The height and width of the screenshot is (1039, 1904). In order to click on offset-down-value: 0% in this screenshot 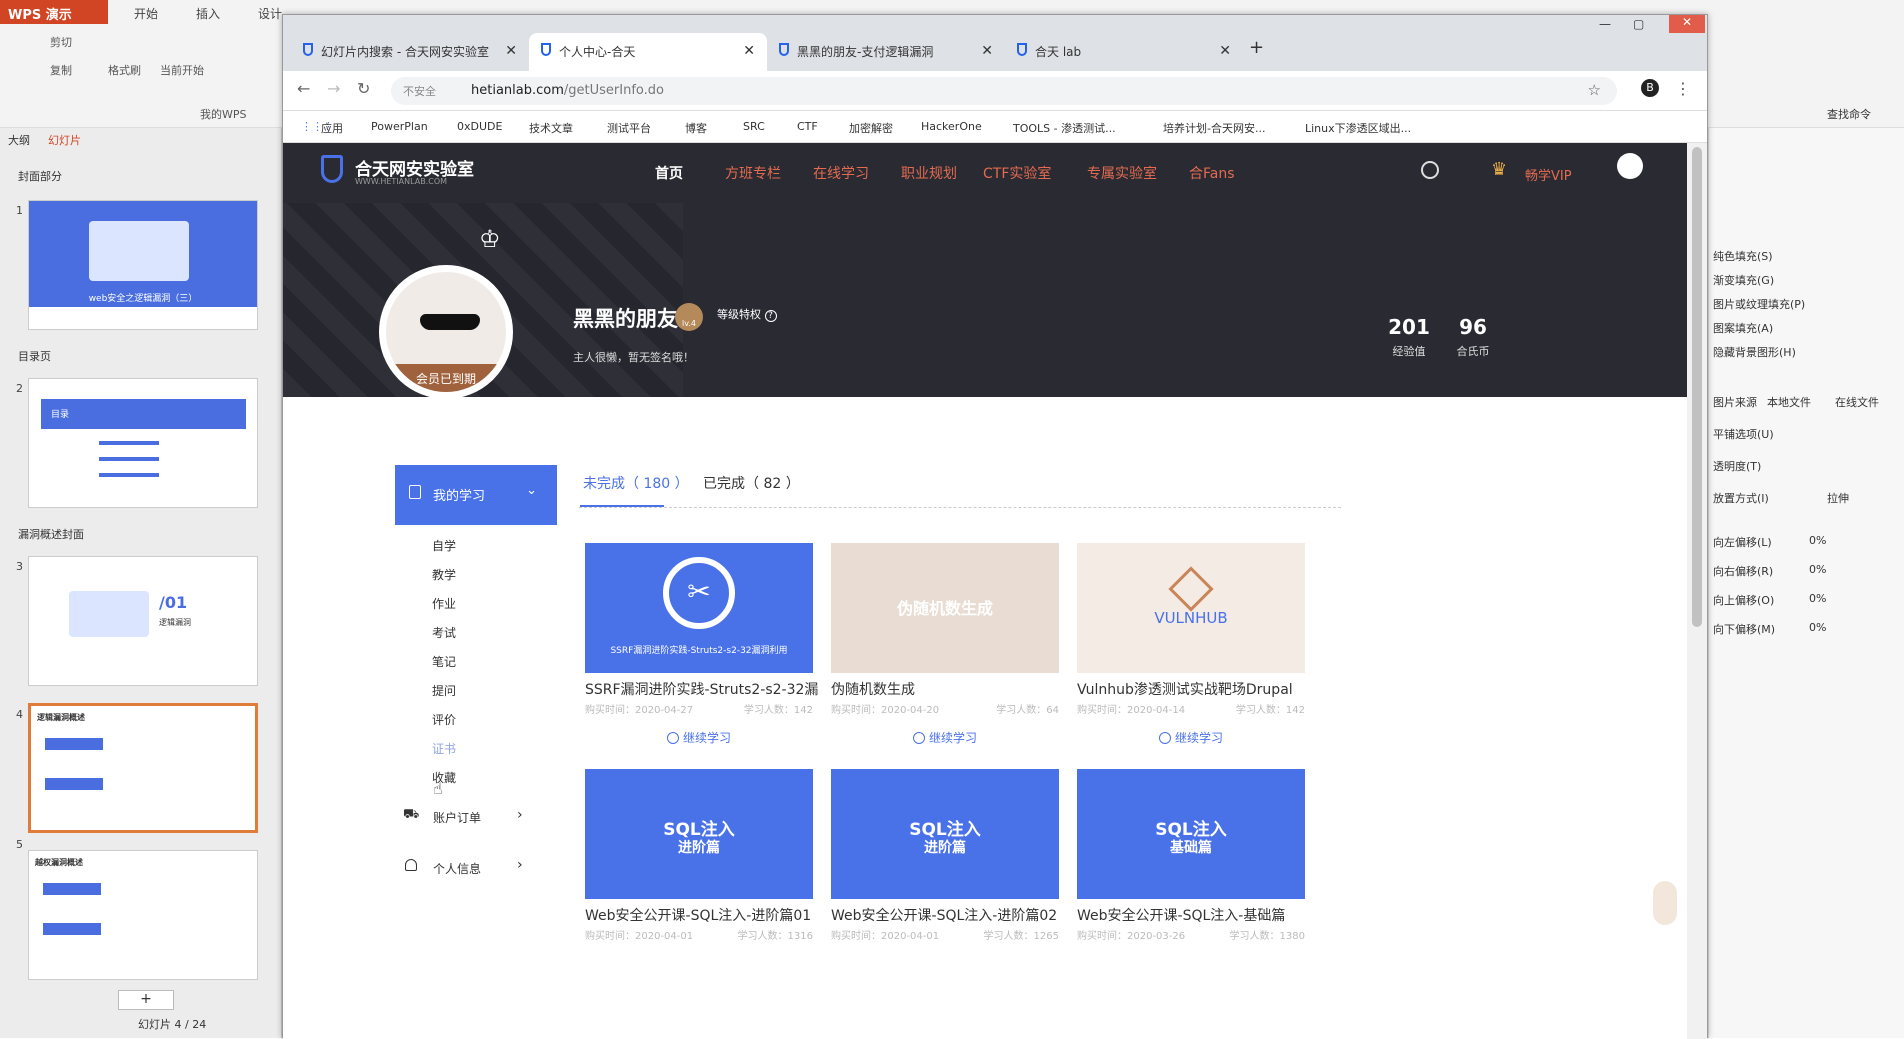, I will do `click(1817, 627)`.